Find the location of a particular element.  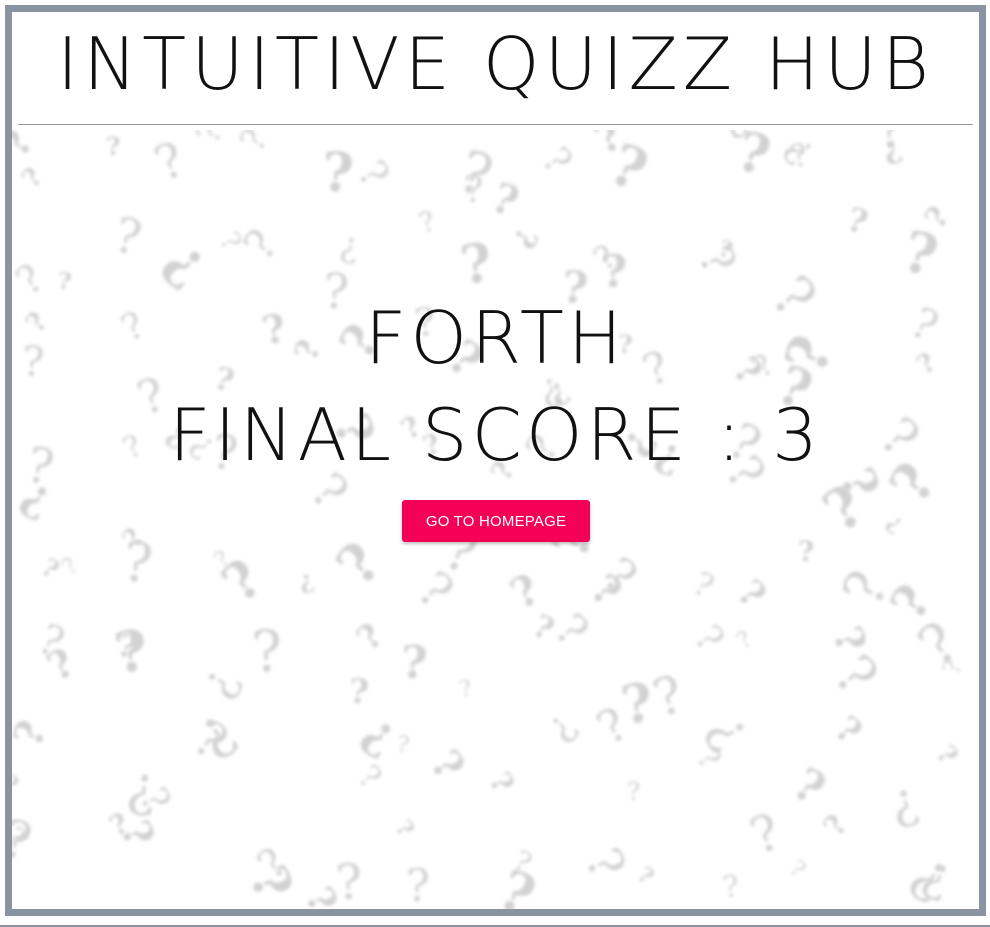

placement-text: FORTH is located at coordinates (495, 338).